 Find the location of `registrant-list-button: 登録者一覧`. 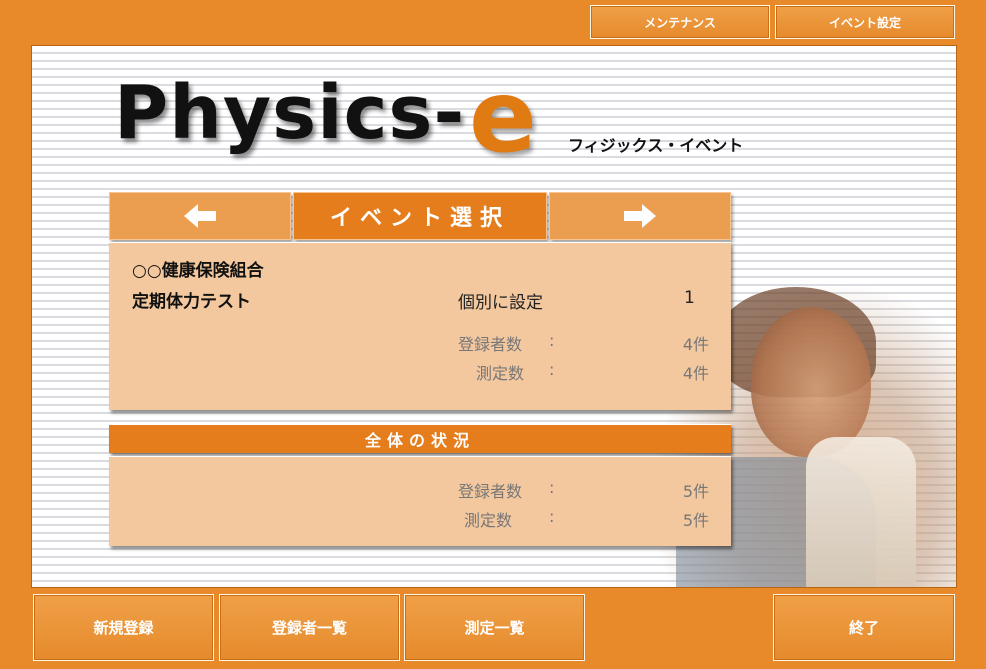

registrant-list-button: 登録者一覧 is located at coordinates (309, 627).